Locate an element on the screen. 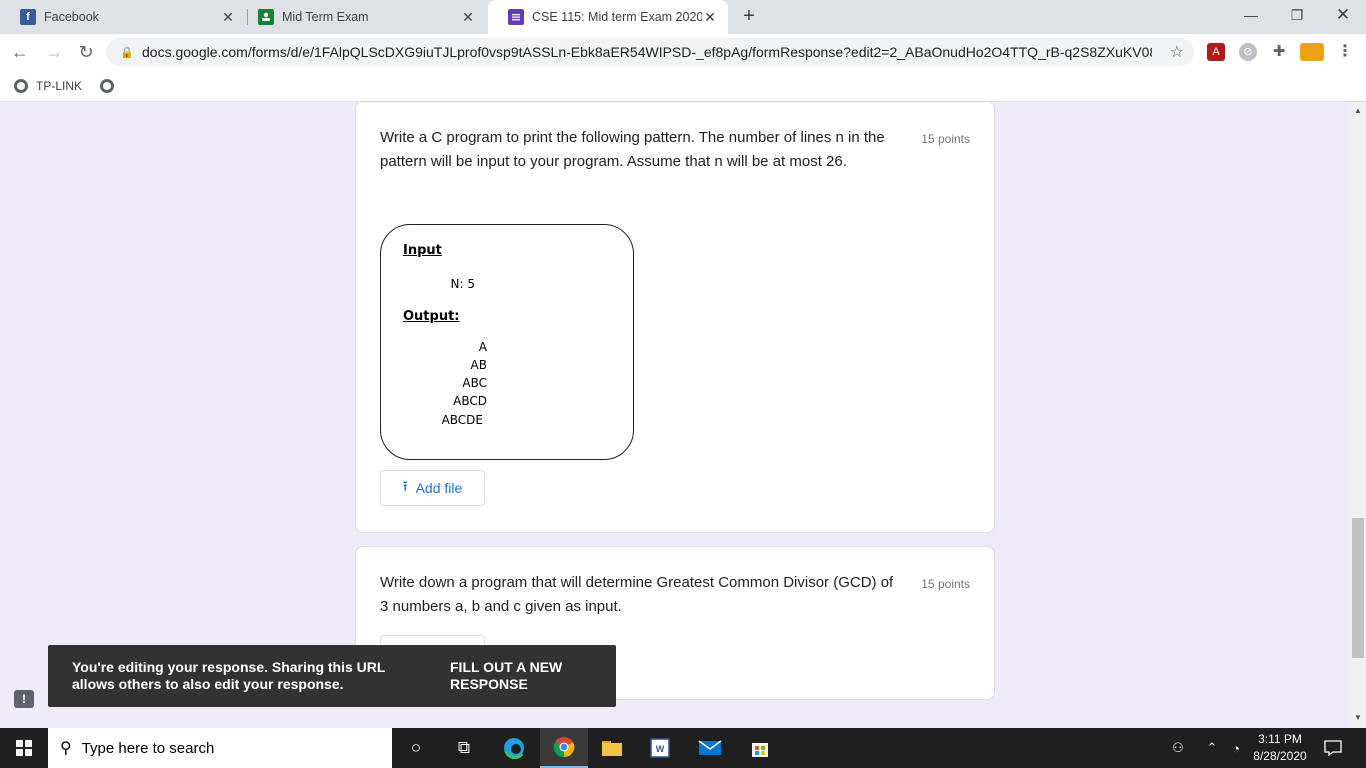  system-clock: 3:11 PM 8/28/2020 is located at coordinates (1280, 748).